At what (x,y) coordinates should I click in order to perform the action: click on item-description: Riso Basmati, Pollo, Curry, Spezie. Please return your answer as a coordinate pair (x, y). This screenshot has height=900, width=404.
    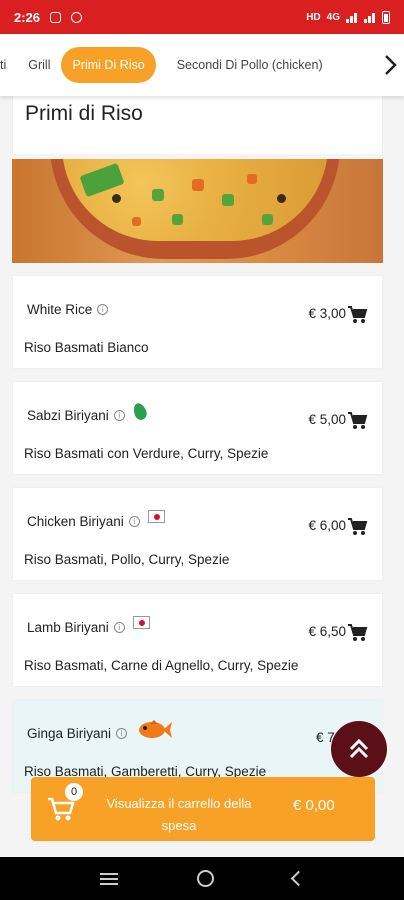
    Looking at the image, I should click on (127, 559).